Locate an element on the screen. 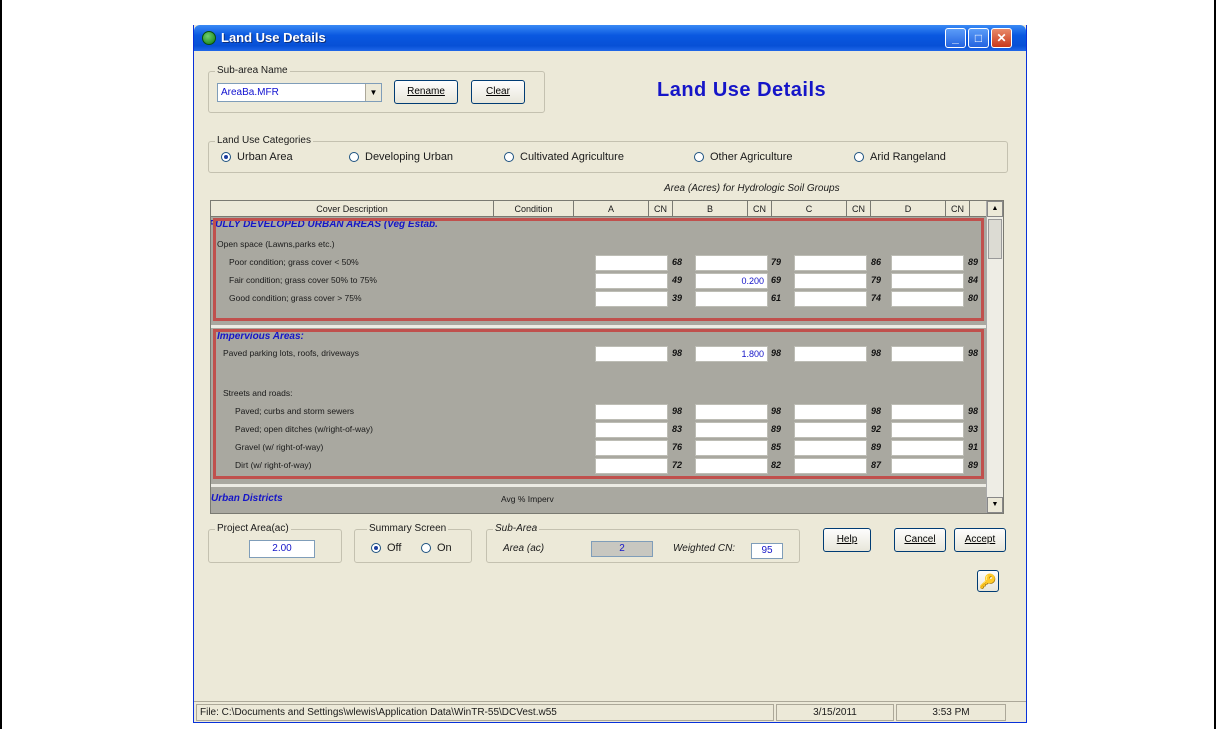 This screenshot has width=1217, height=729. minimize-icon: _ is located at coordinates (955, 38).